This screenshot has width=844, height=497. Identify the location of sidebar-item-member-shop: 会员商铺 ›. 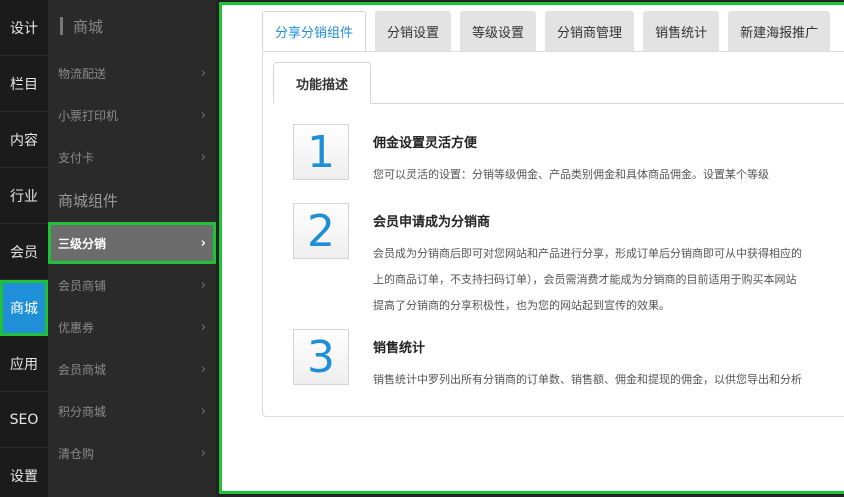
(132, 285).